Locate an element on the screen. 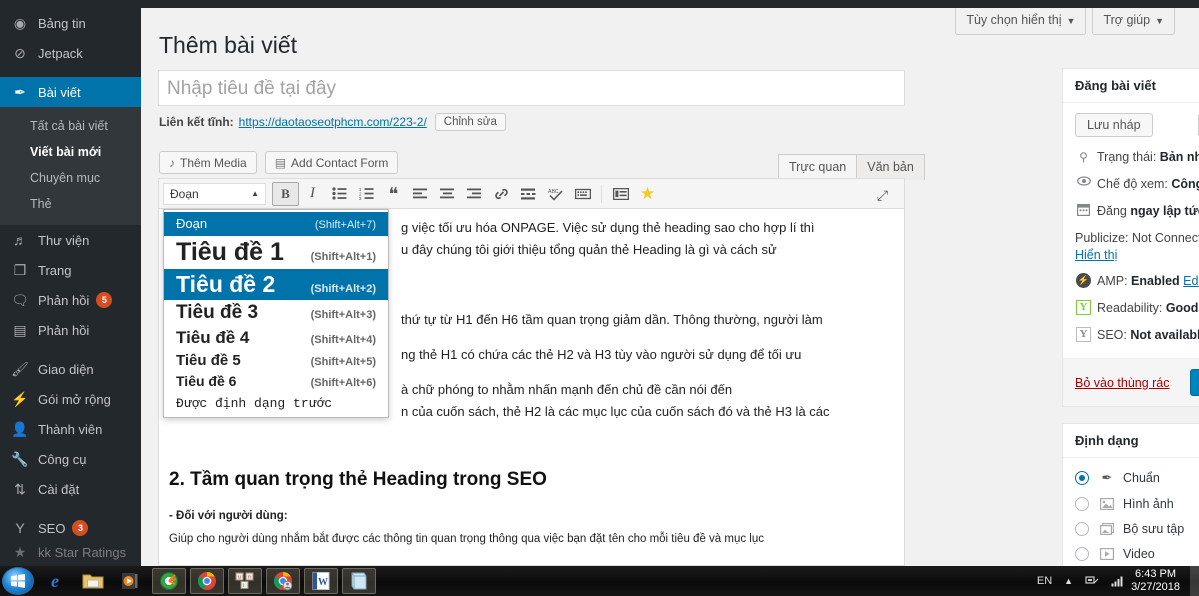 The width and height of the screenshot is (1199, 596). menu-divider is located at coordinates (70, 72).